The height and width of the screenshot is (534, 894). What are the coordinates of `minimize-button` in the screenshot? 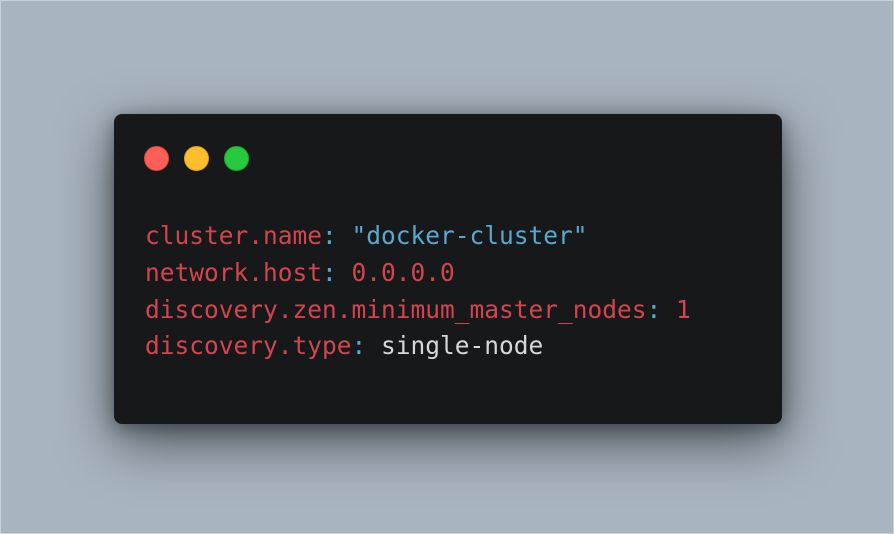 It's located at (196, 158).